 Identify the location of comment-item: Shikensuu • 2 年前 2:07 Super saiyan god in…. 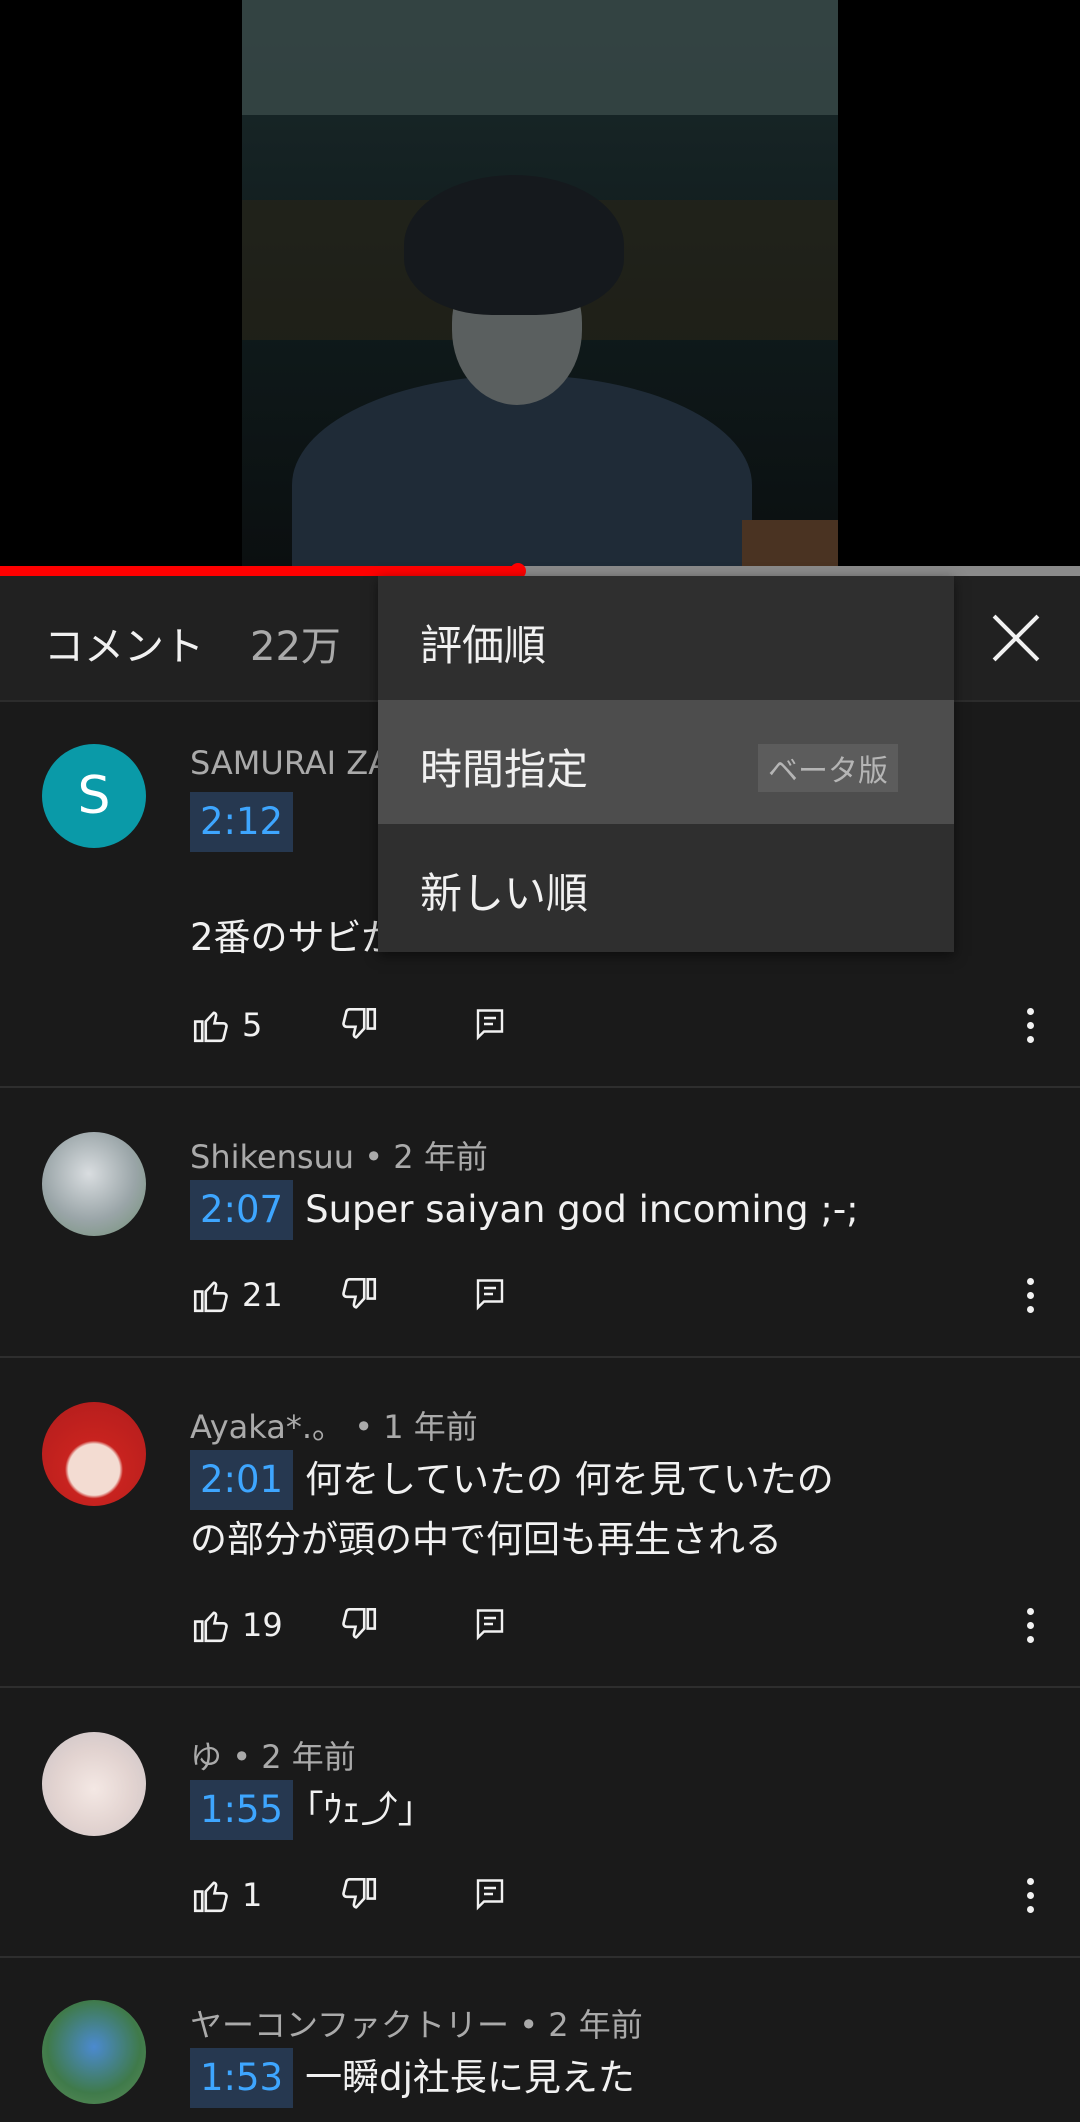
(540, 1222).